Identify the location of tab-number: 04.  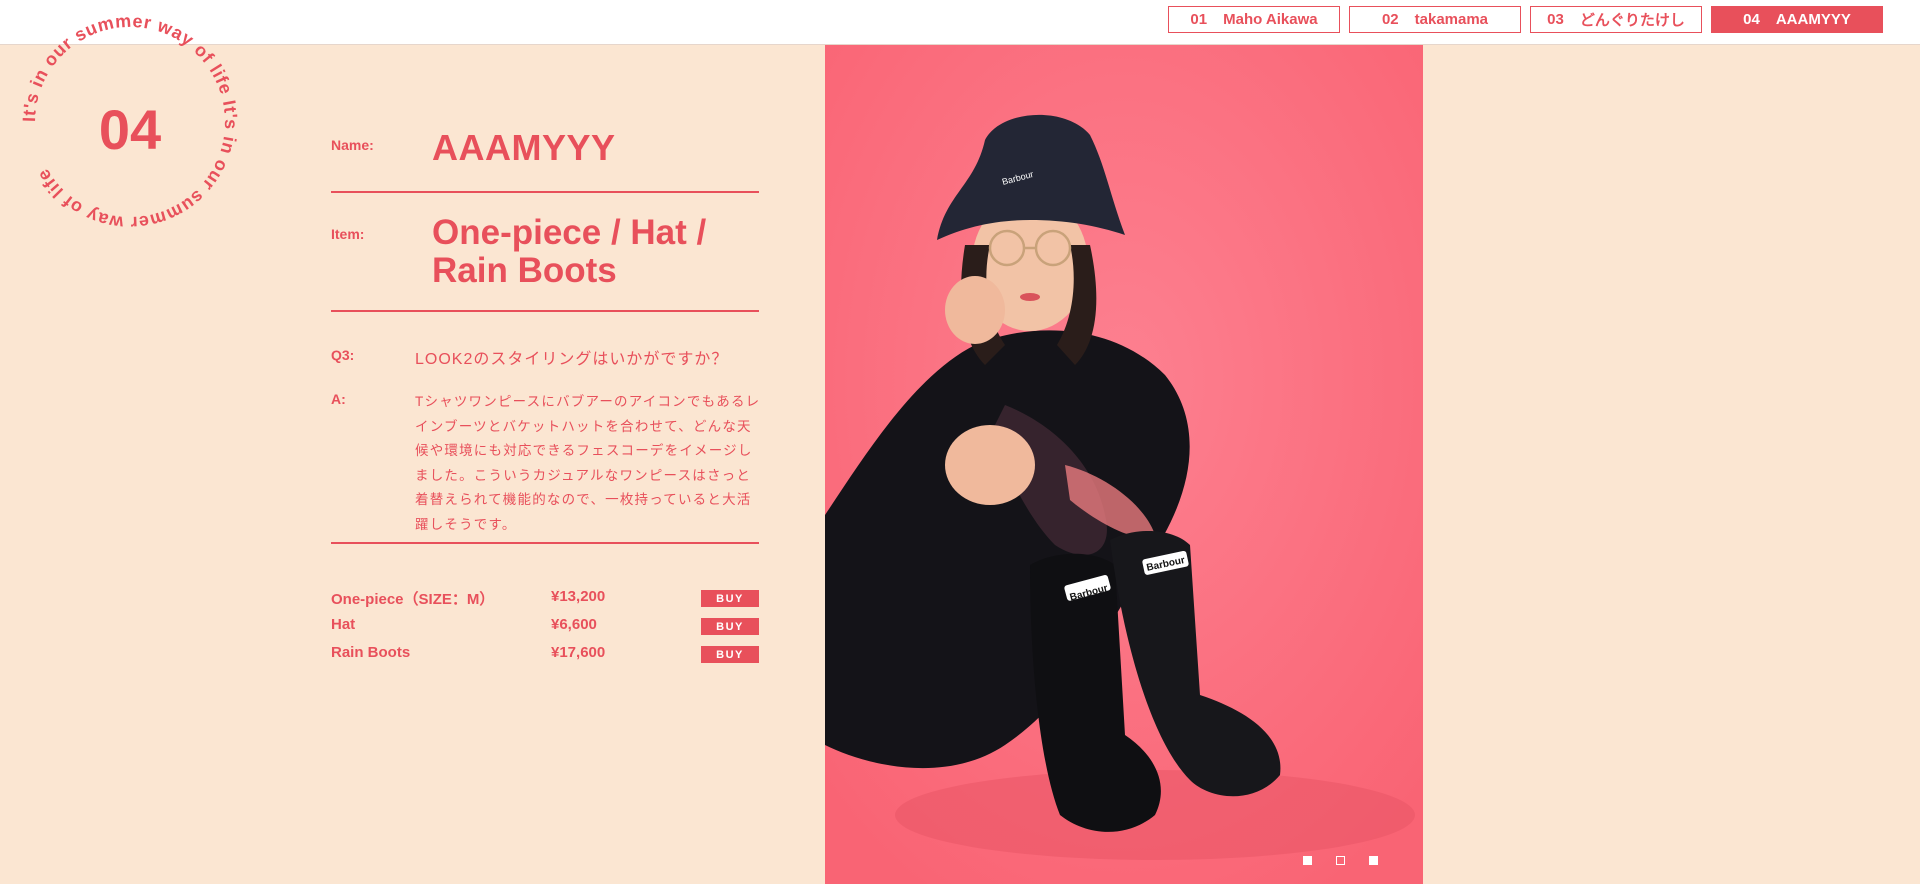
(1751, 19).